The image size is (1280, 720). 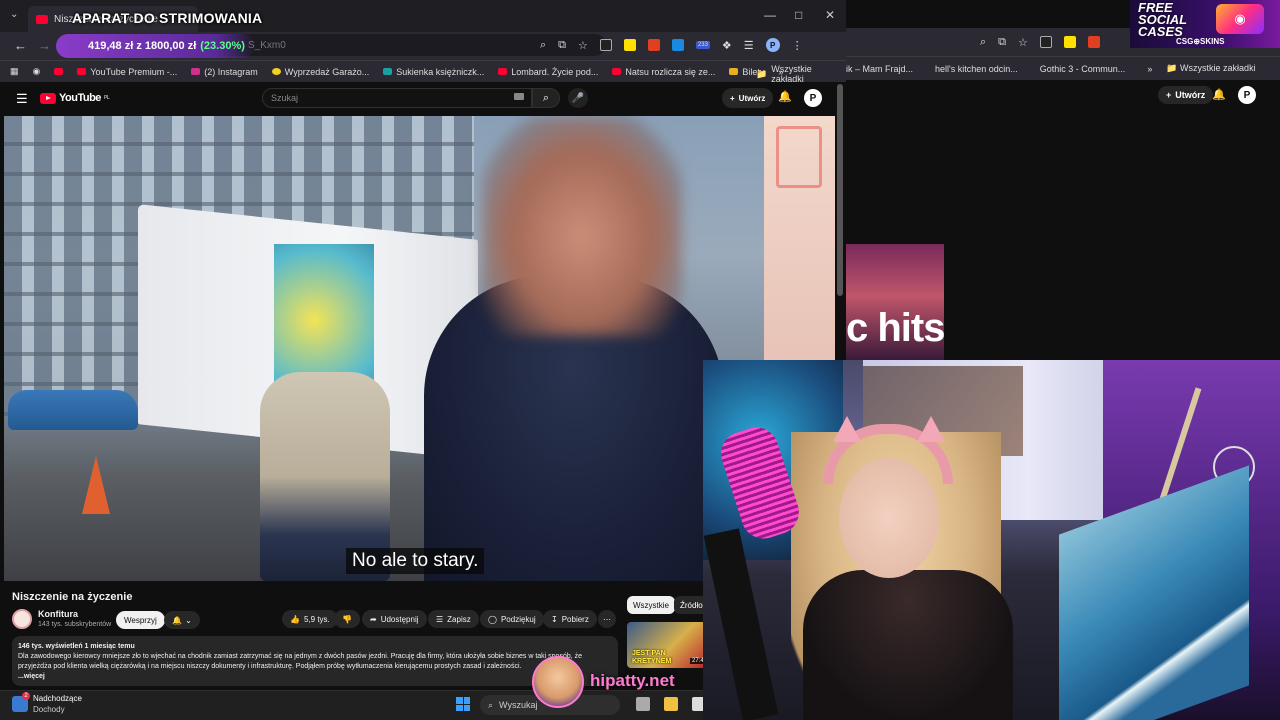 What do you see at coordinates (772, 45) in the screenshot?
I see `profile-avatar: P` at bounding box center [772, 45].